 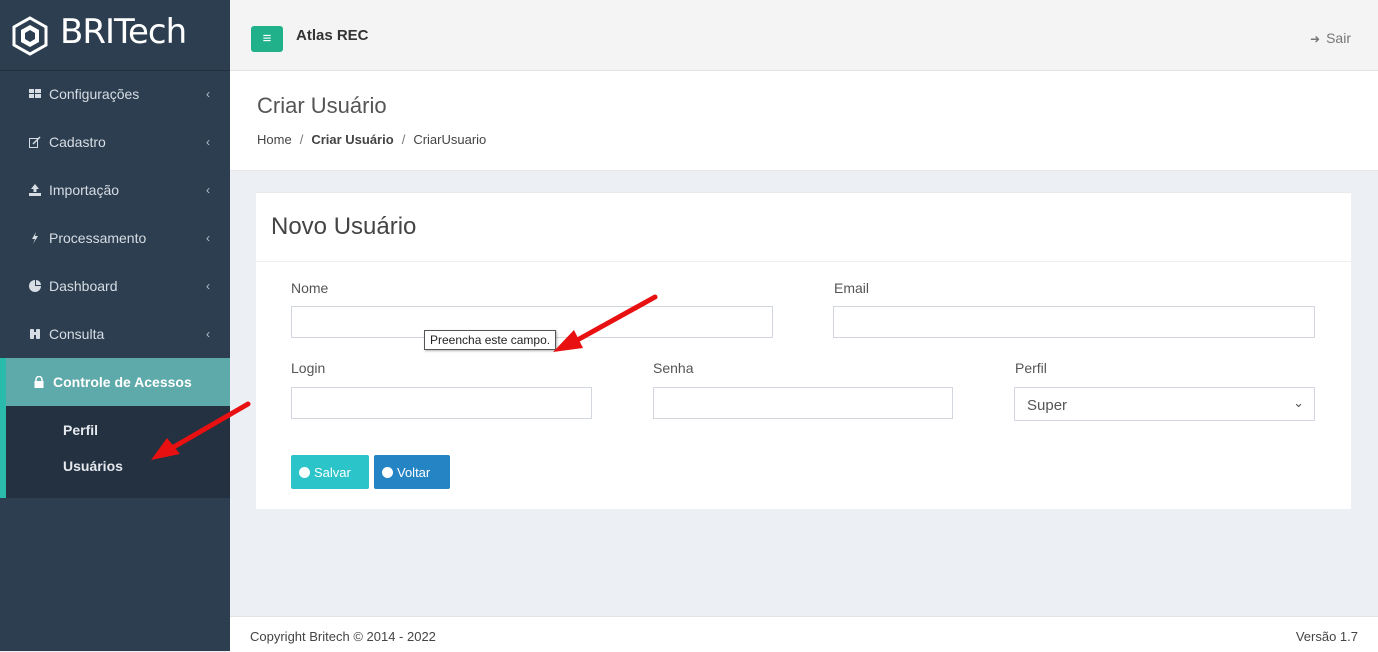 What do you see at coordinates (39, 382) in the screenshot?
I see `lock-icon` at bounding box center [39, 382].